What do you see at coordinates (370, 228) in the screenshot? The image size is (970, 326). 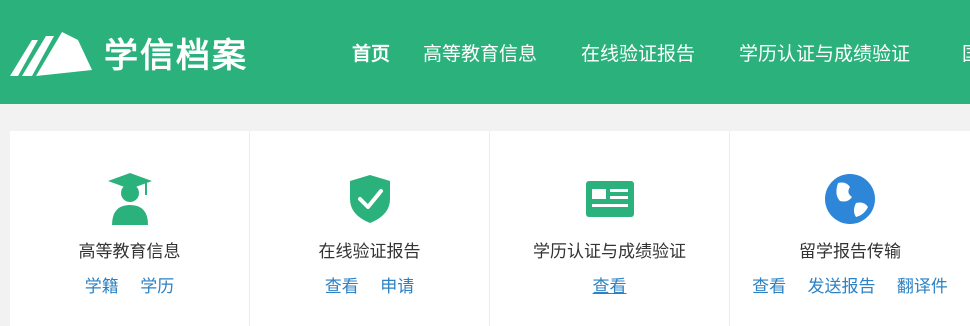 I see `service-card-online-verification: 在线验证报告 查看 申请` at bounding box center [370, 228].